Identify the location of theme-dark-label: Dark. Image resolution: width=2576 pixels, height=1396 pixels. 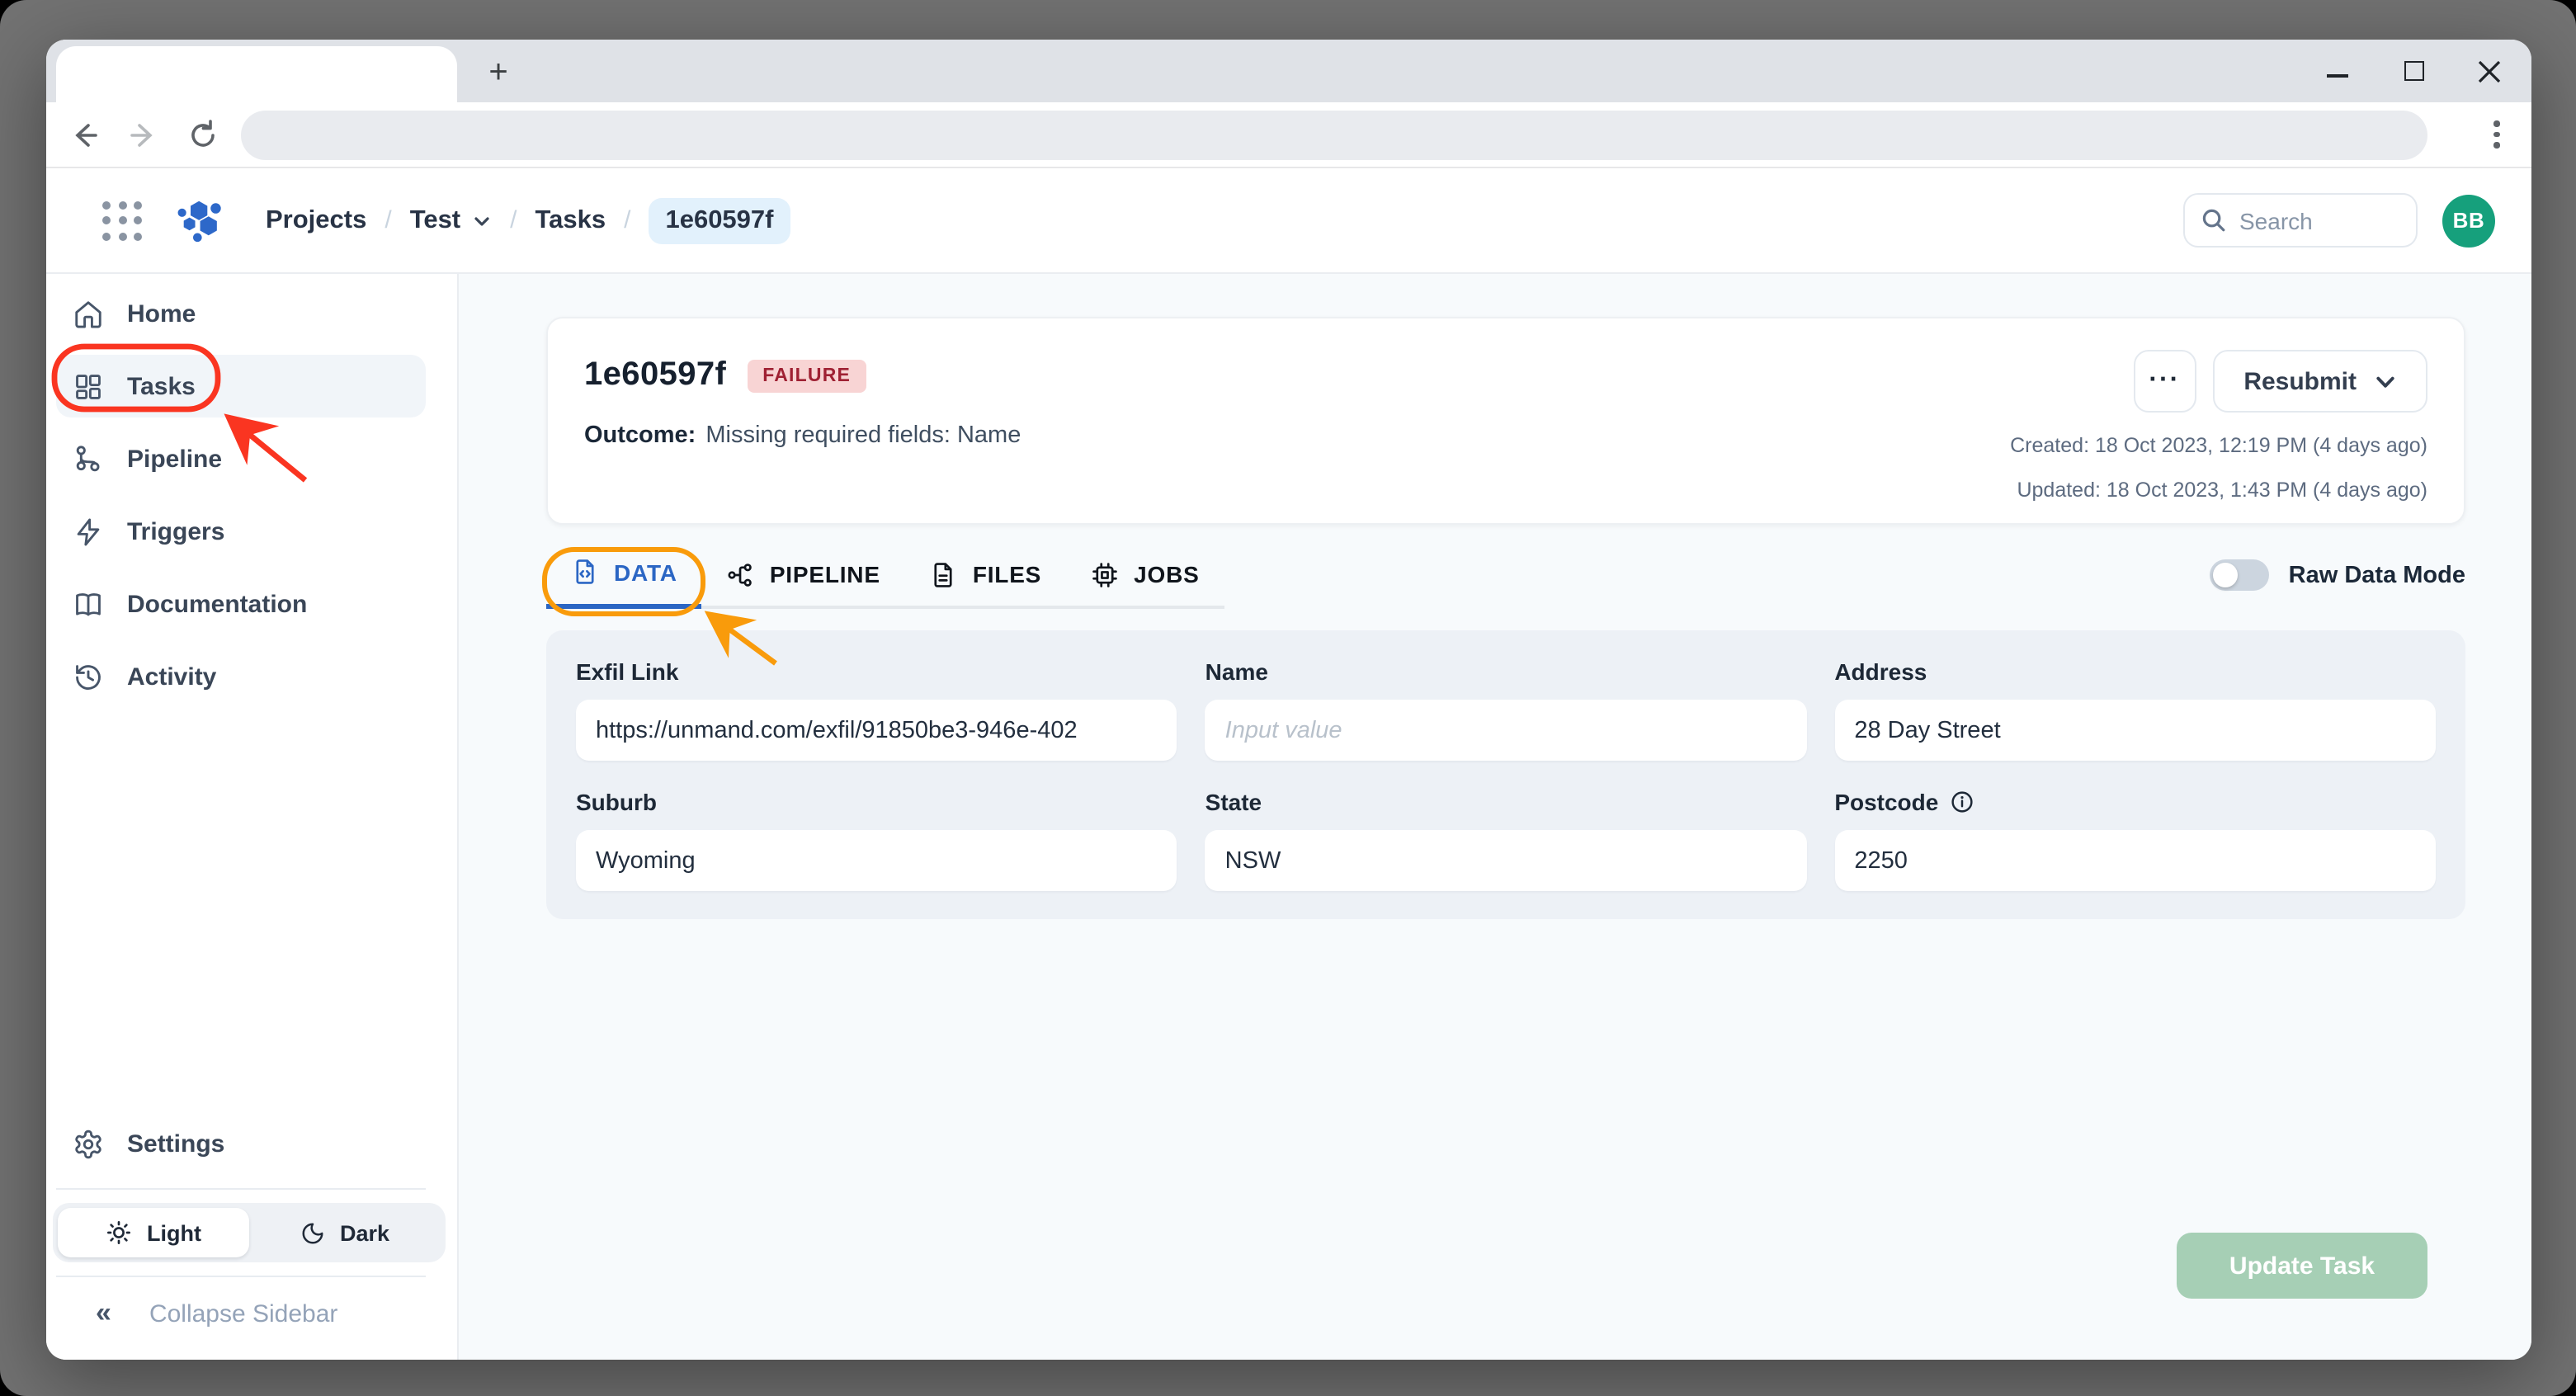
(364, 1232).